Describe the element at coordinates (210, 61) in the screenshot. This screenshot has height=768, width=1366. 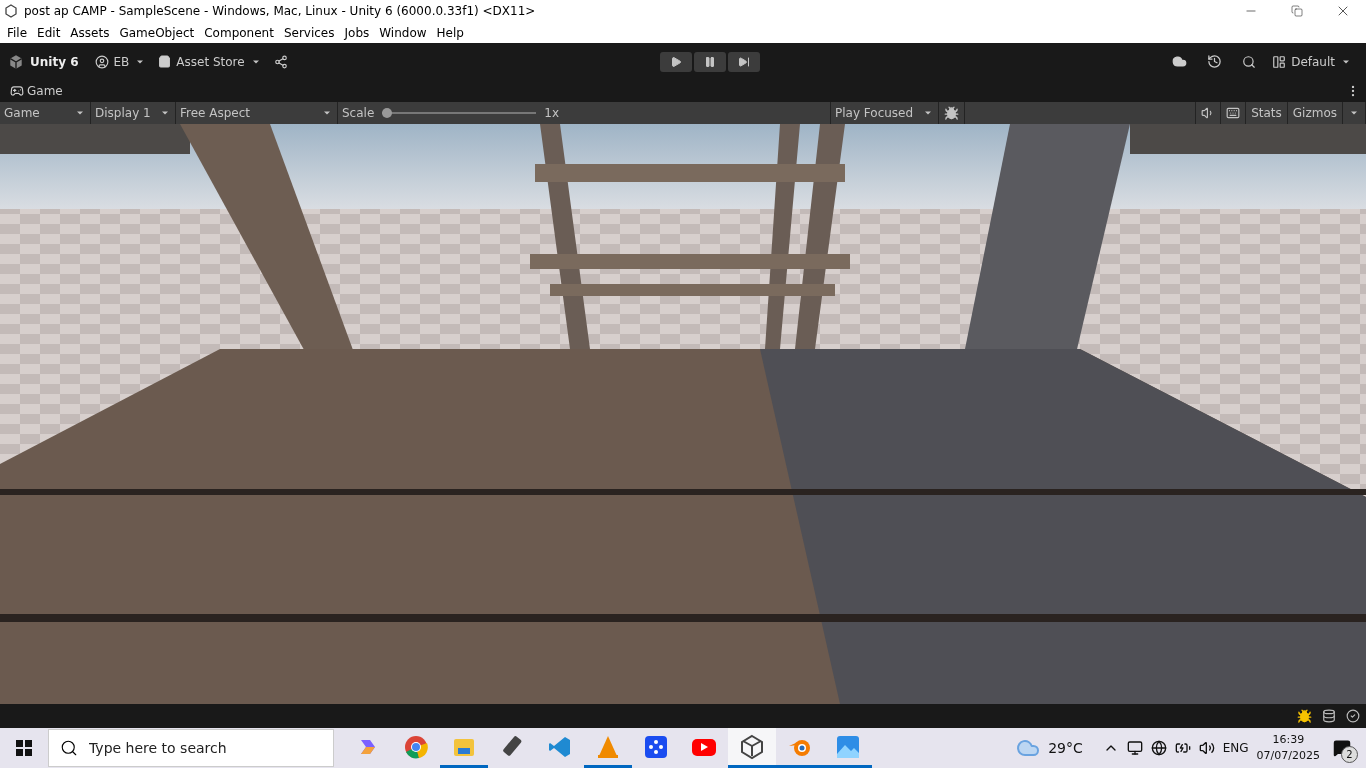
I see `asset-store-dropdown: Asset Store` at that location.